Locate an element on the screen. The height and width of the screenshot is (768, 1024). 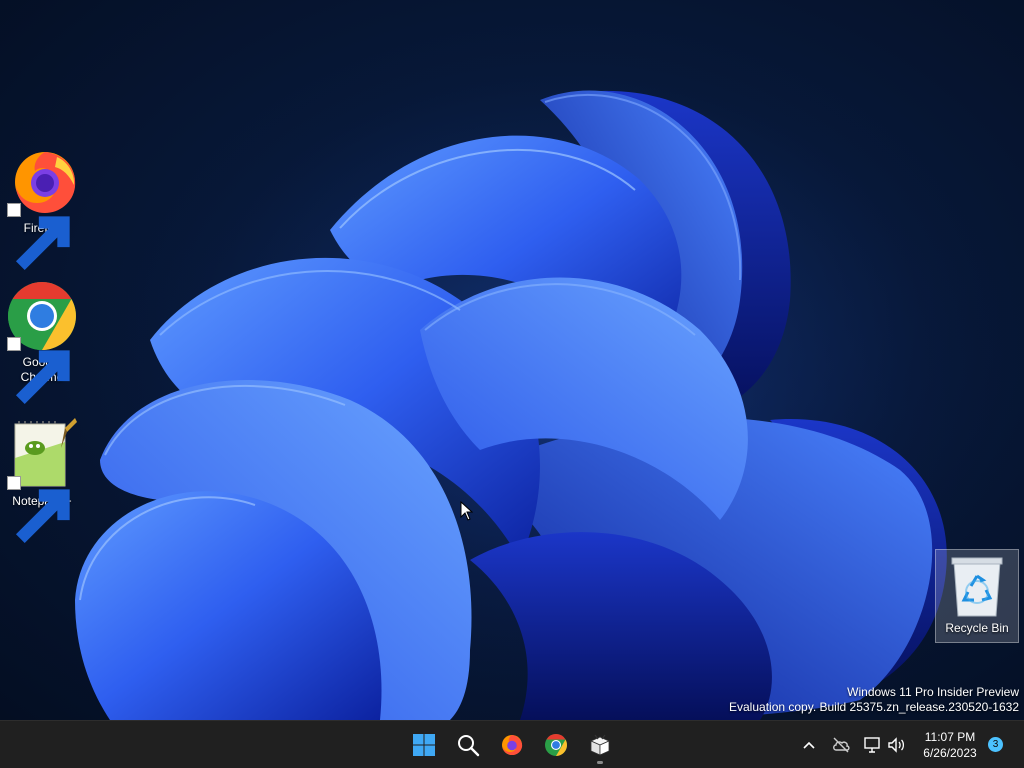
recycle-bin-icon is located at coordinates (977, 587).